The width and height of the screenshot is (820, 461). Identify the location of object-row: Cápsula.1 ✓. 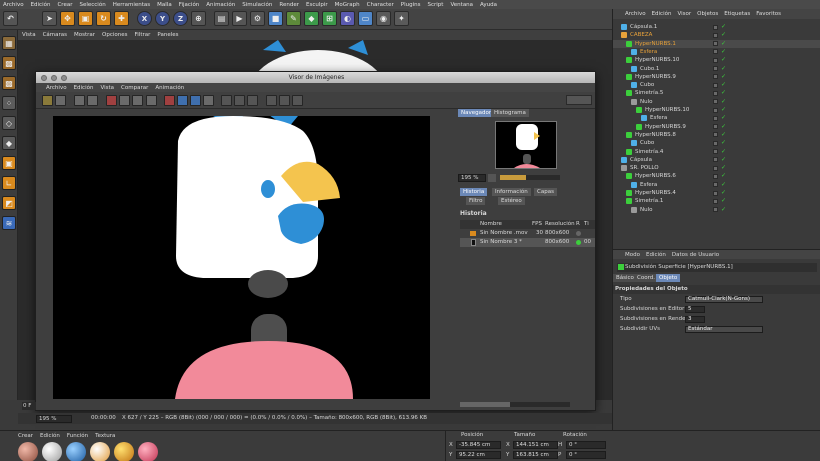
(716, 27).